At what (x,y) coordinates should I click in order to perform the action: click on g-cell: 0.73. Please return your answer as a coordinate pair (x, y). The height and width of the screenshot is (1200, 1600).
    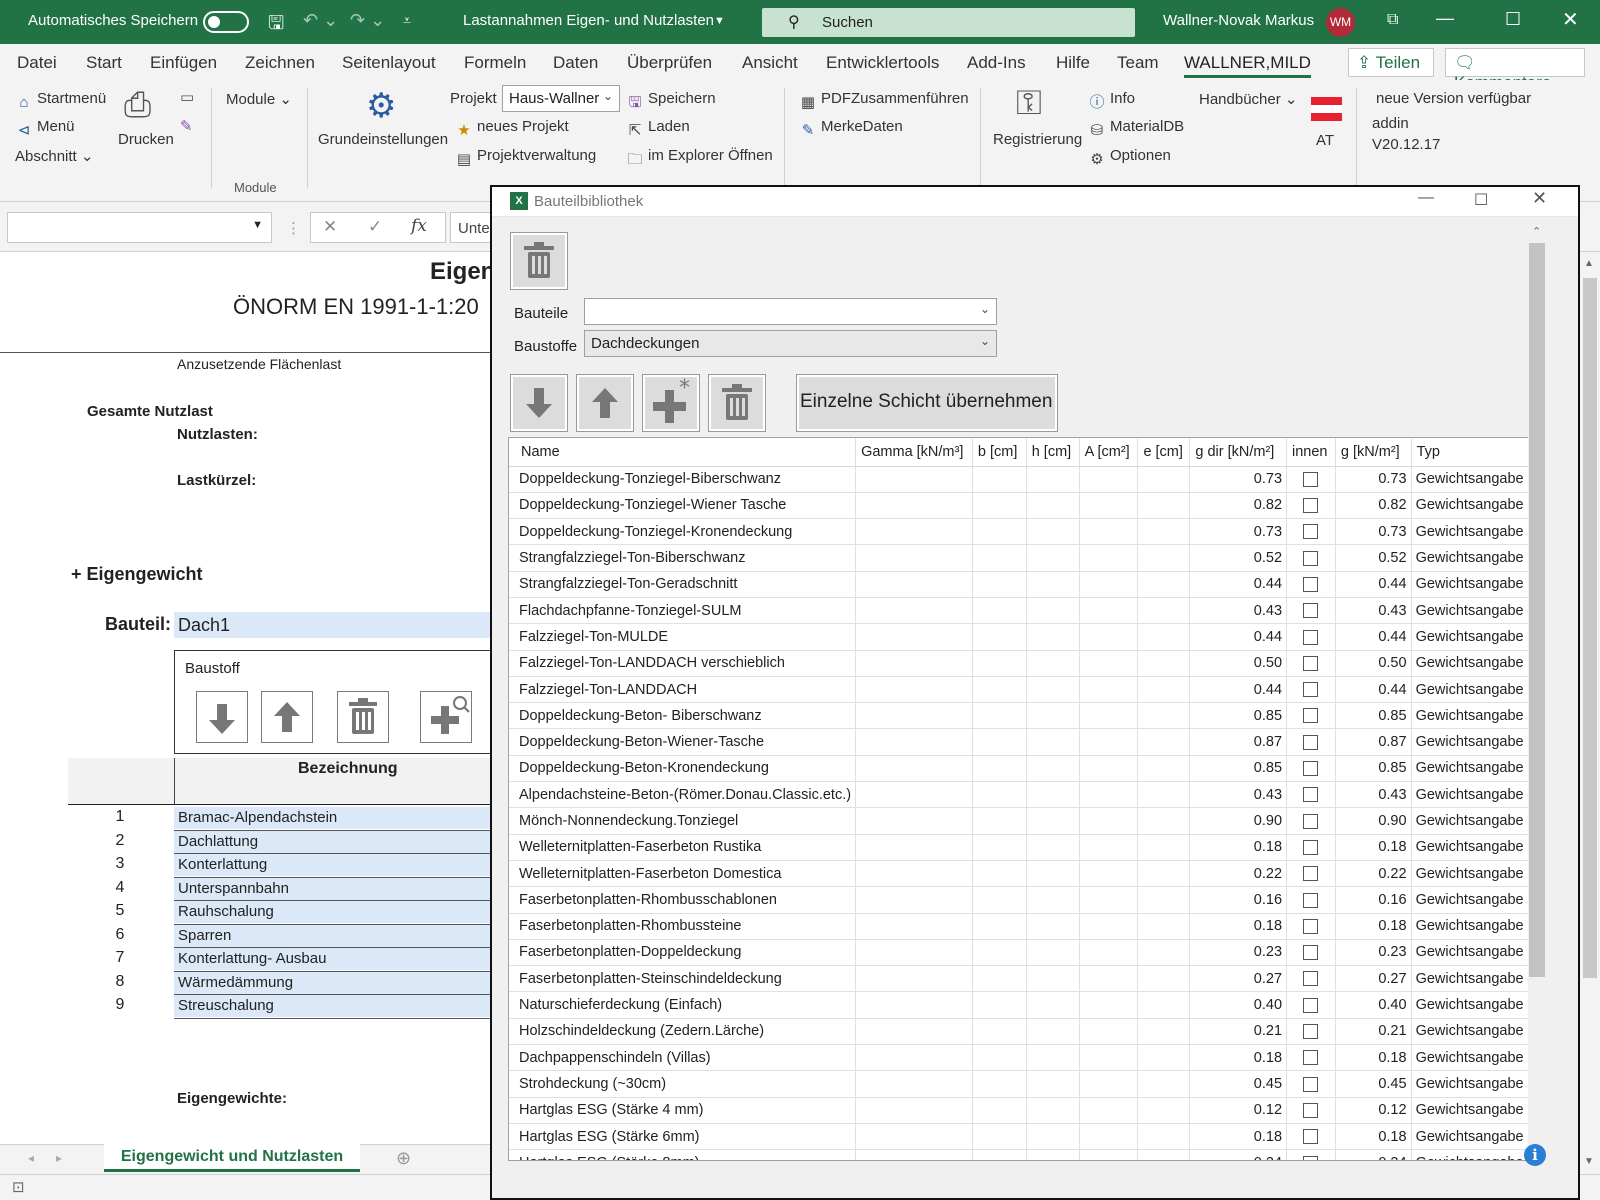
    Looking at the image, I should click on (1373, 479).